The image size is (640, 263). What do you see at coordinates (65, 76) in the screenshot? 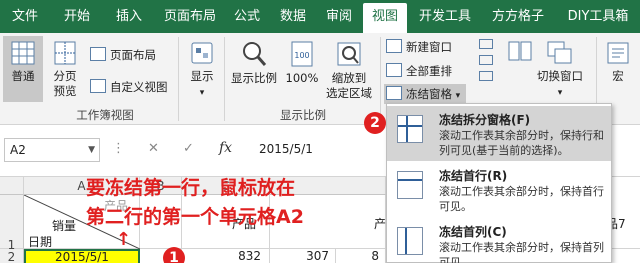
I see `page-break-label-1: 分页` at bounding box center [65, 76].